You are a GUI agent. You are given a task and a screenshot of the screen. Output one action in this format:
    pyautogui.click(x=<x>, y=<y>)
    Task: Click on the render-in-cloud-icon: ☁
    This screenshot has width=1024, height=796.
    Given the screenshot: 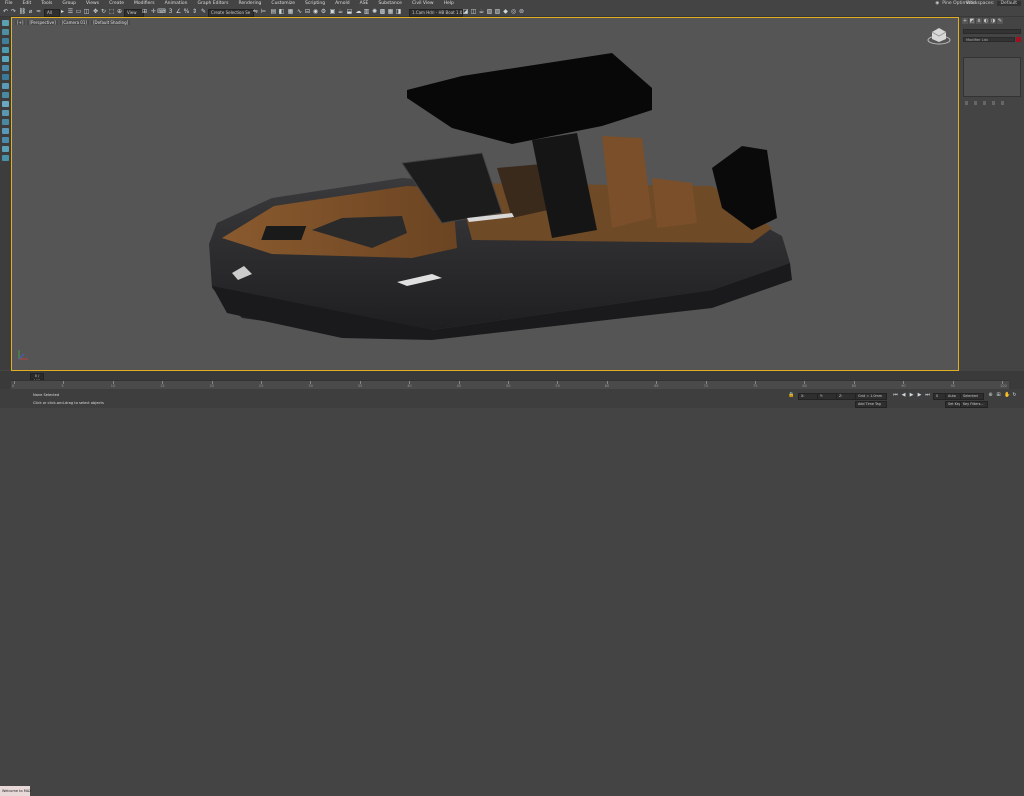 What is the action you would take?
    pyautogui.click(x=358, y=11)
    